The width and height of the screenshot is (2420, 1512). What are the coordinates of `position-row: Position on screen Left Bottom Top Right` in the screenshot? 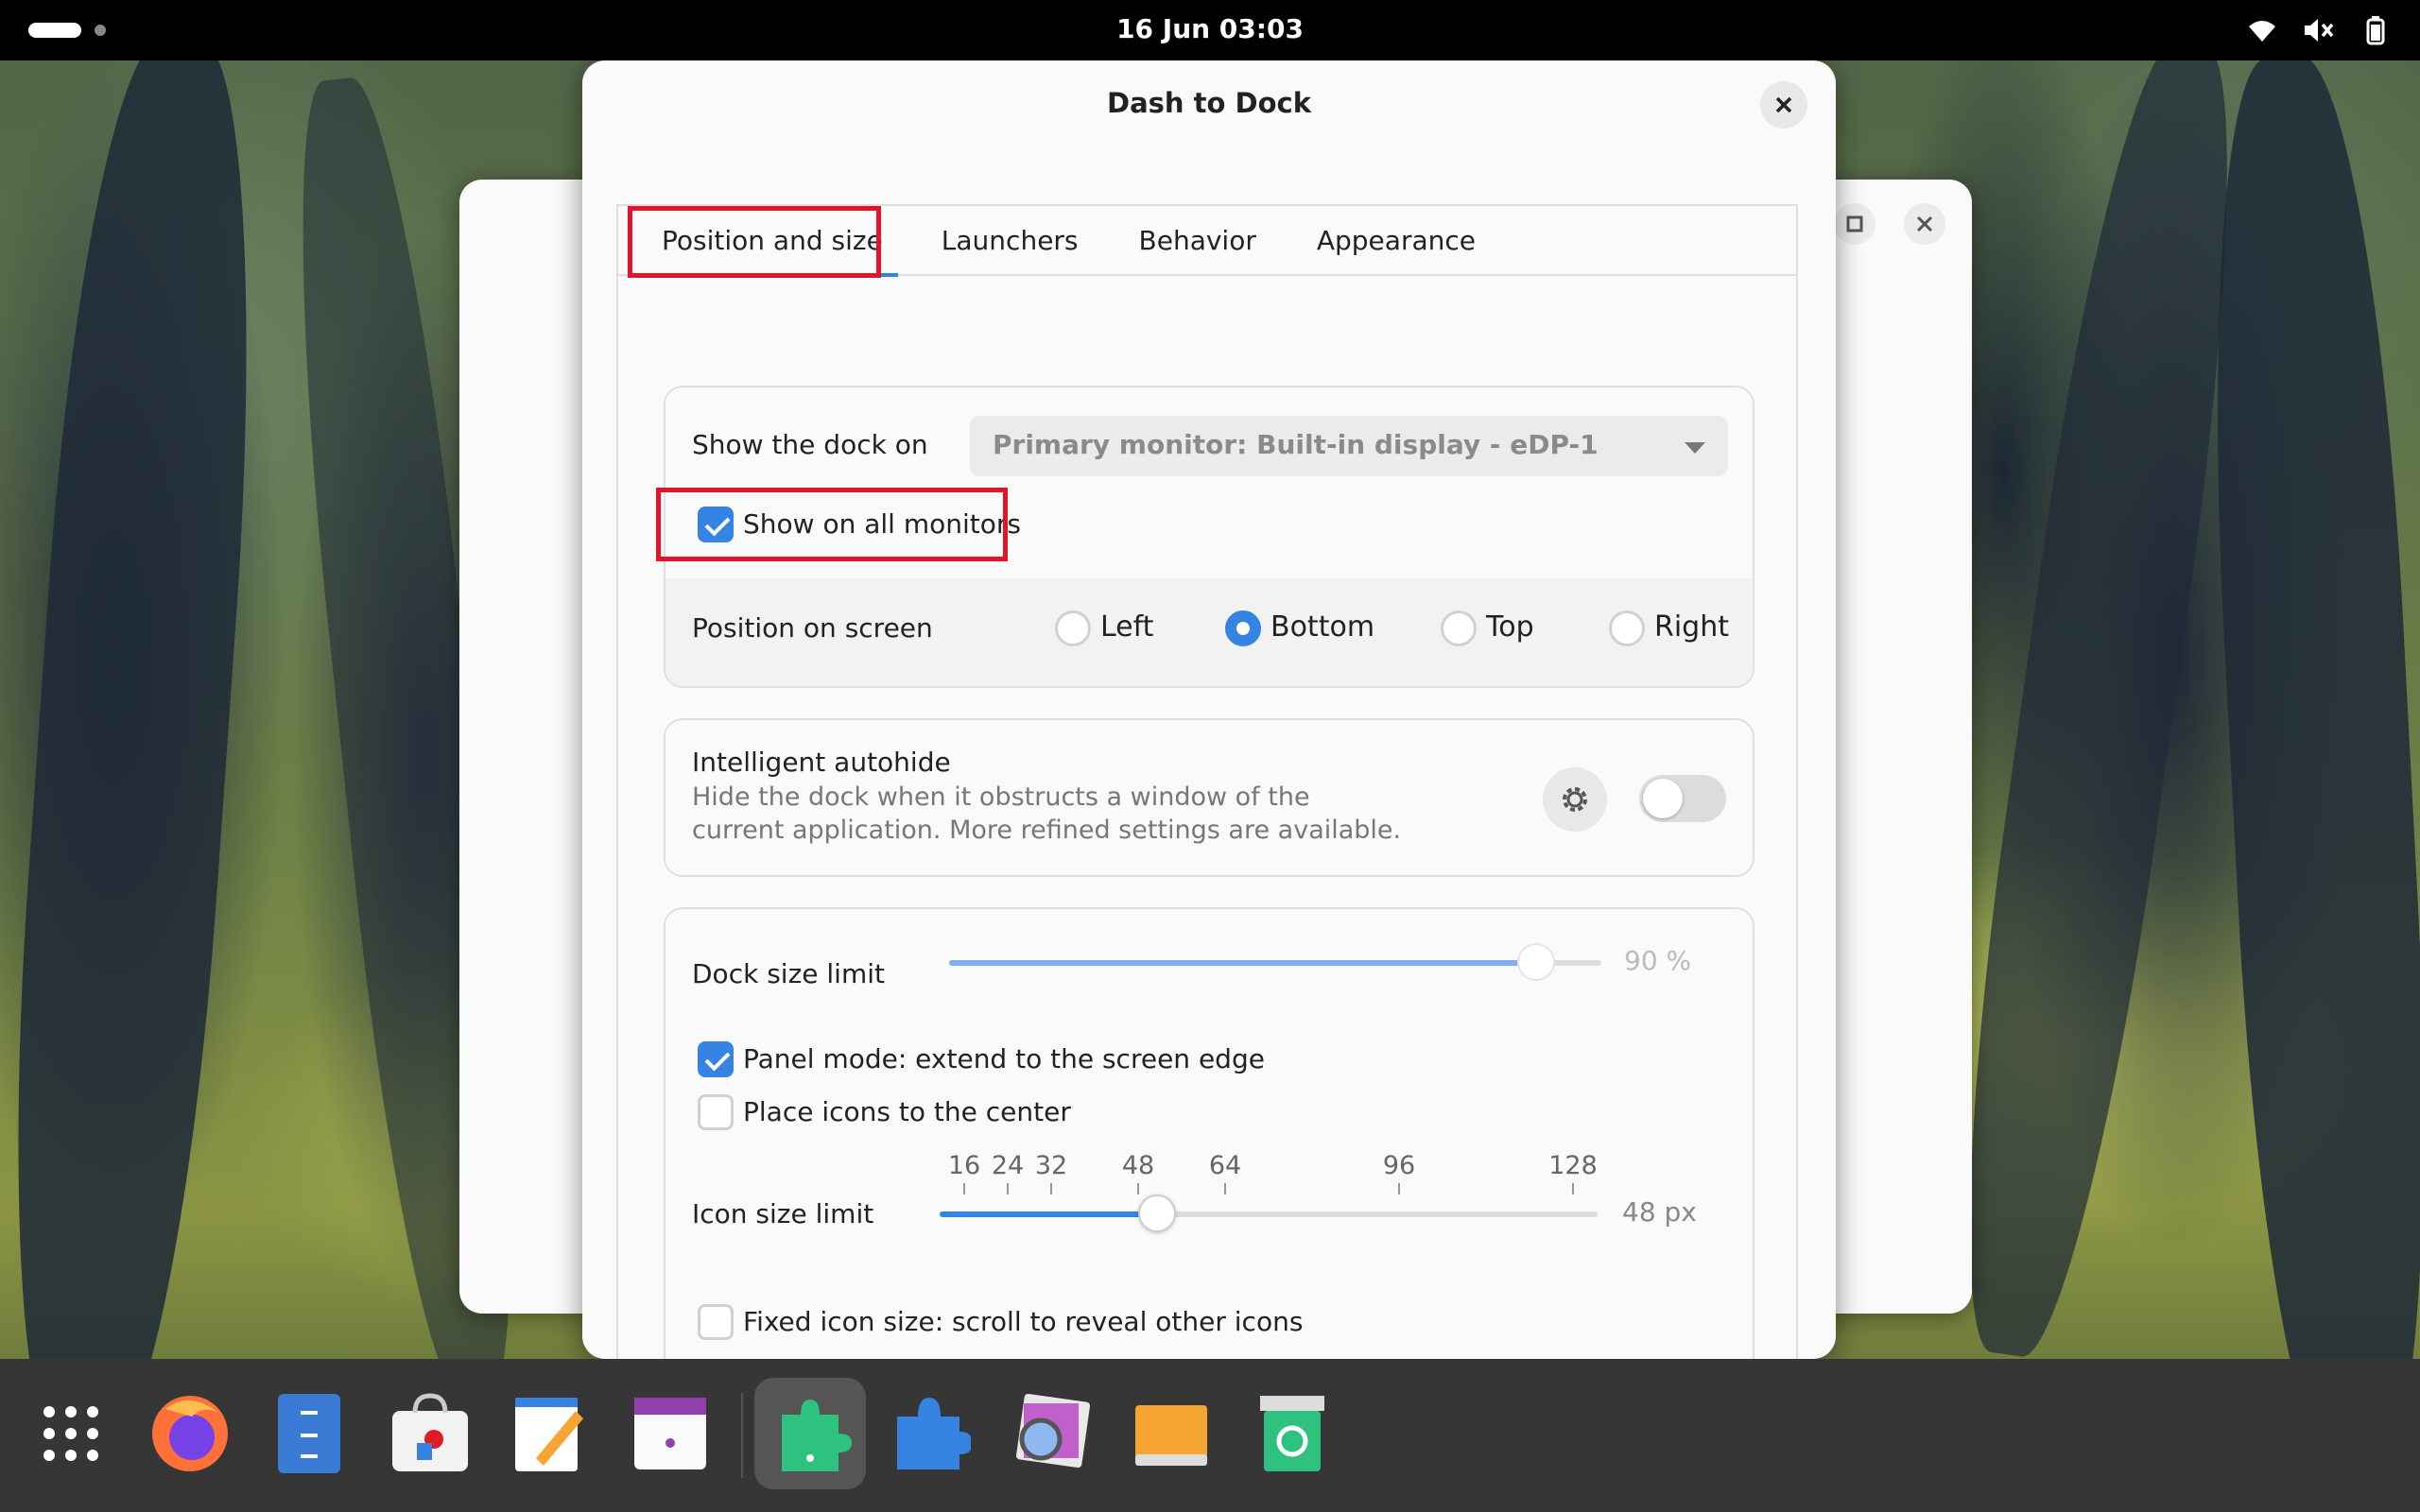 It's located at (1210, 632).